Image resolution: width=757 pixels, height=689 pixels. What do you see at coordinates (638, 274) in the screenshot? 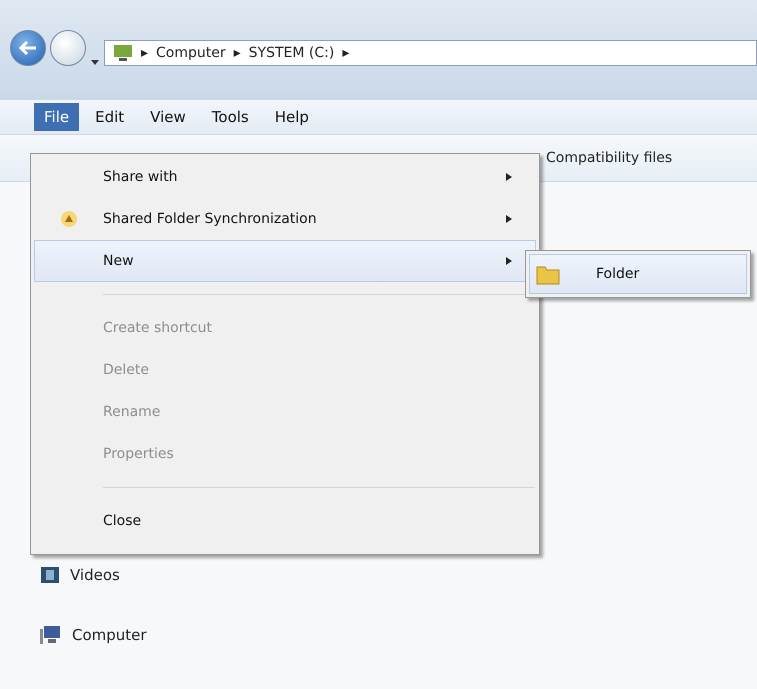
I see `menu-item: Folder` at bounding box center [638, 274].